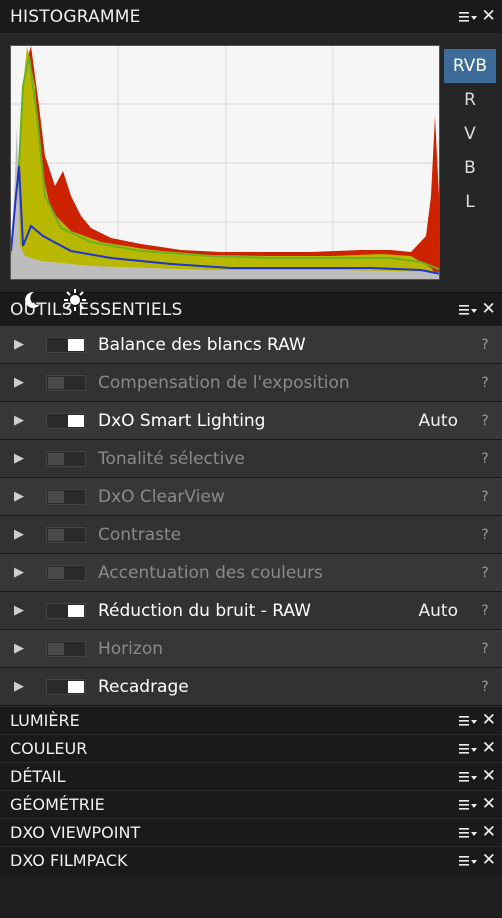 This screenshot has width=502, height=918. I want to click on channel-v: V, so click(470, 134).